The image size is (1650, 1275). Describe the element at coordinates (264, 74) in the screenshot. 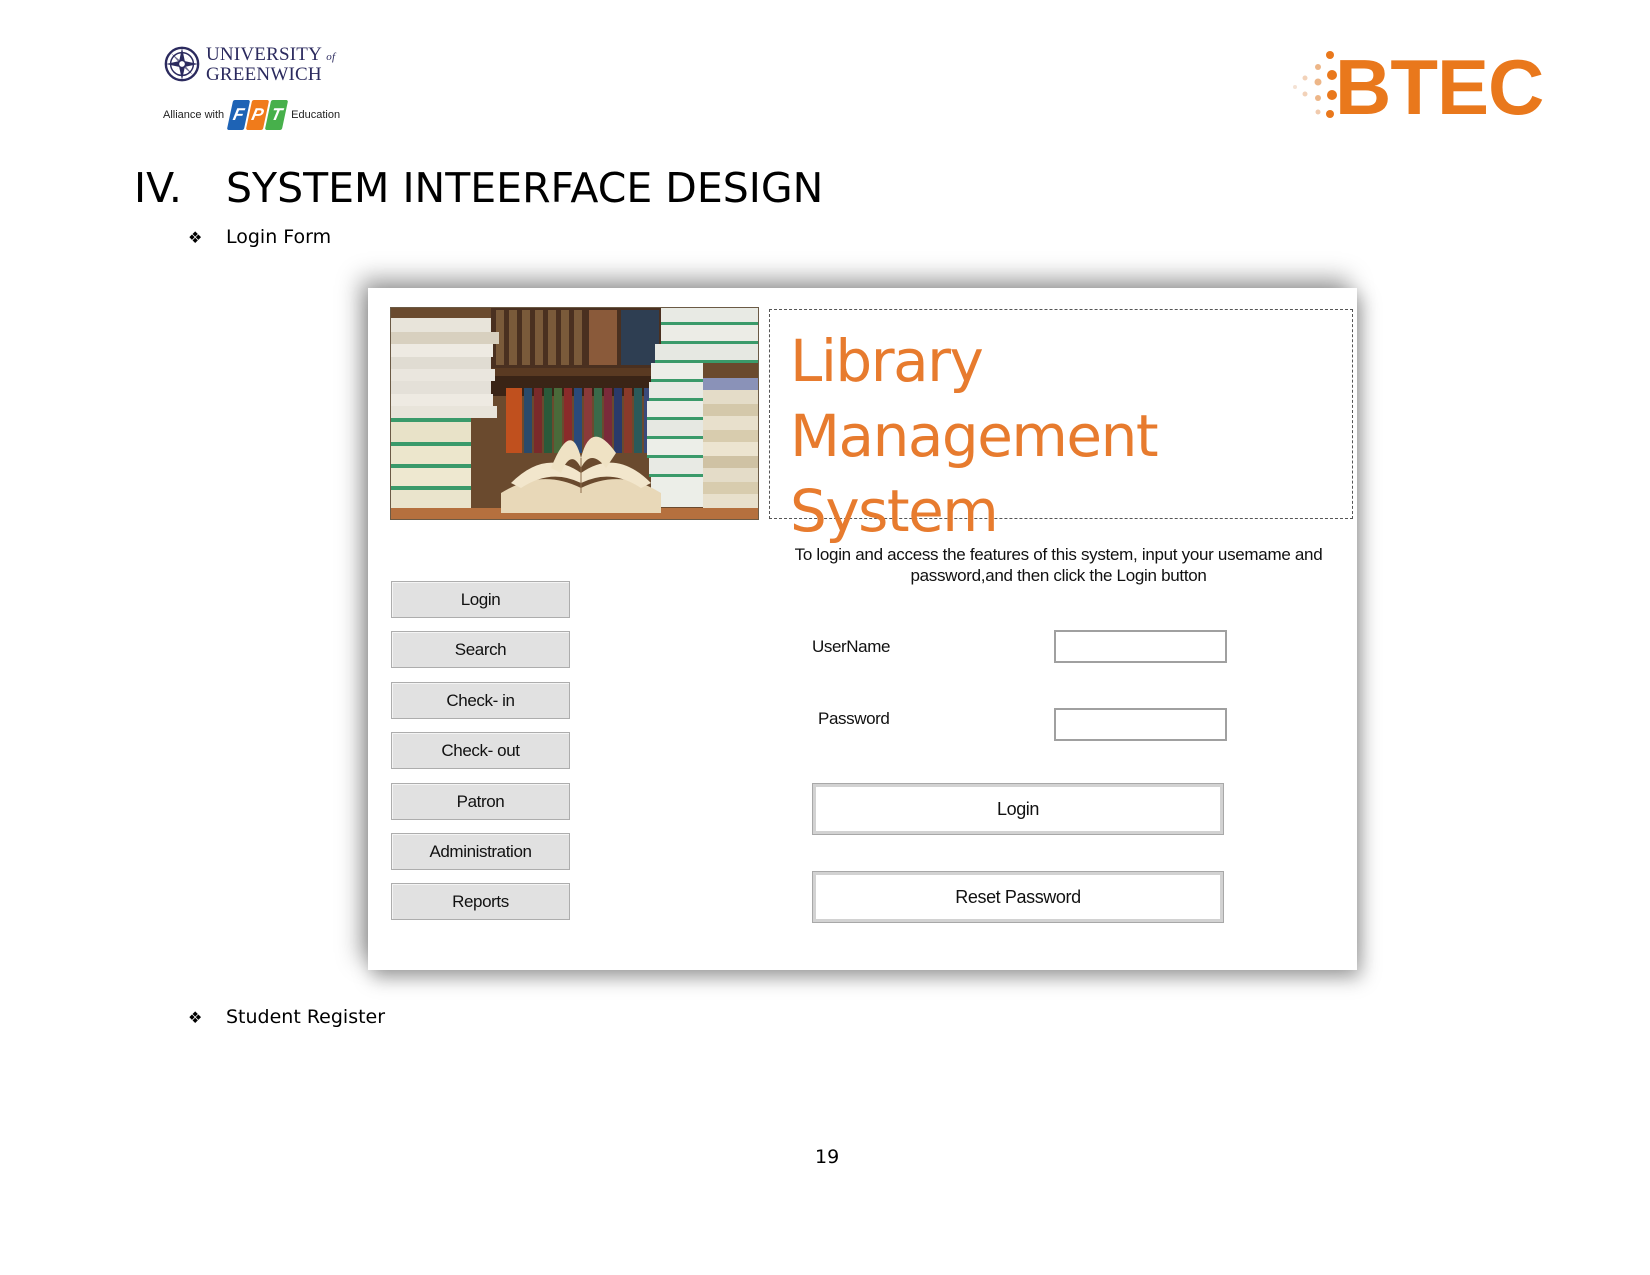

I see `uog-line2: GREENWICH` at that location.